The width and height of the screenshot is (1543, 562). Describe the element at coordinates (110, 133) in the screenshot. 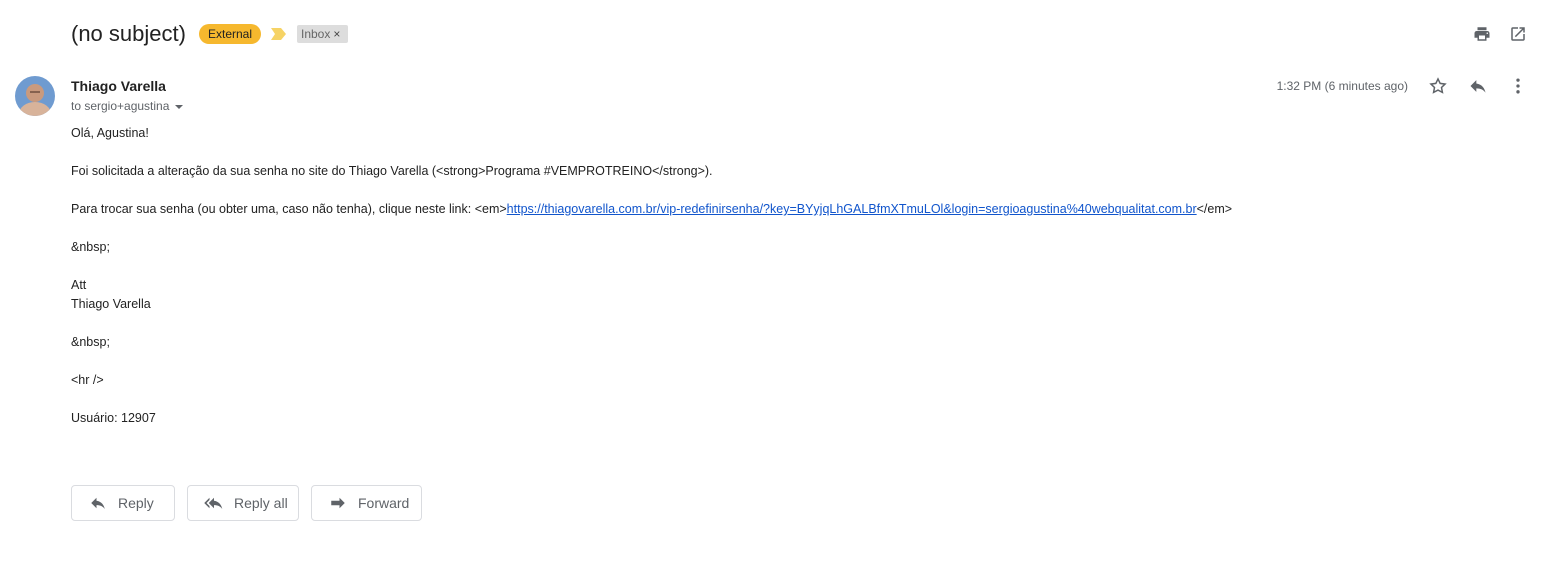

I see `body-greeting: Olá, Agustina!` at that location.